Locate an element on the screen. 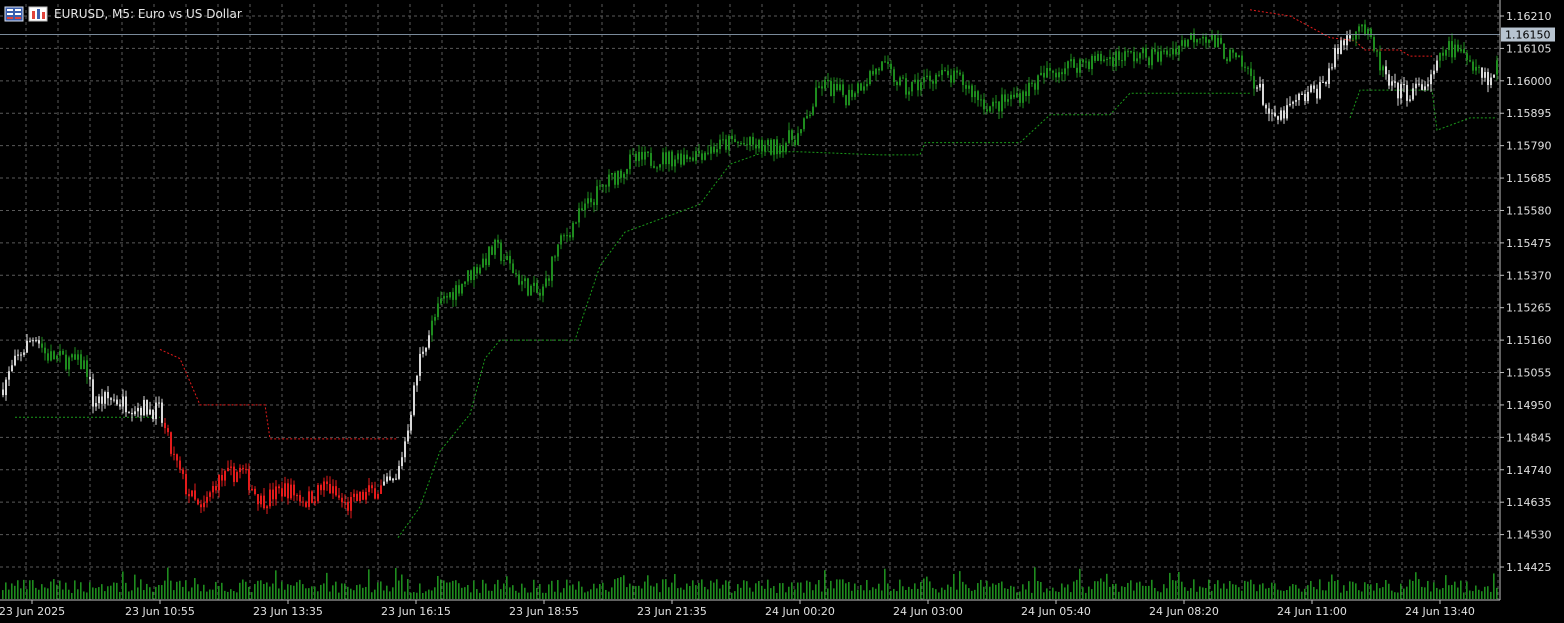 The height and width of the screenshot is (623, 1564). x-tick-label: 23 Jun 10:55 is located at coordinates (160, 611).